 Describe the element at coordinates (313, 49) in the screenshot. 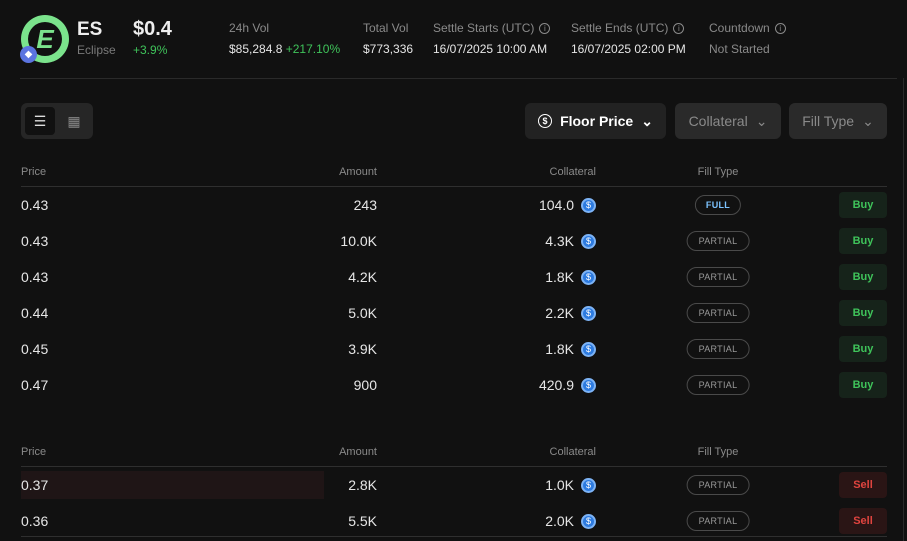

I see `stat-change: +217.10%` at that location.